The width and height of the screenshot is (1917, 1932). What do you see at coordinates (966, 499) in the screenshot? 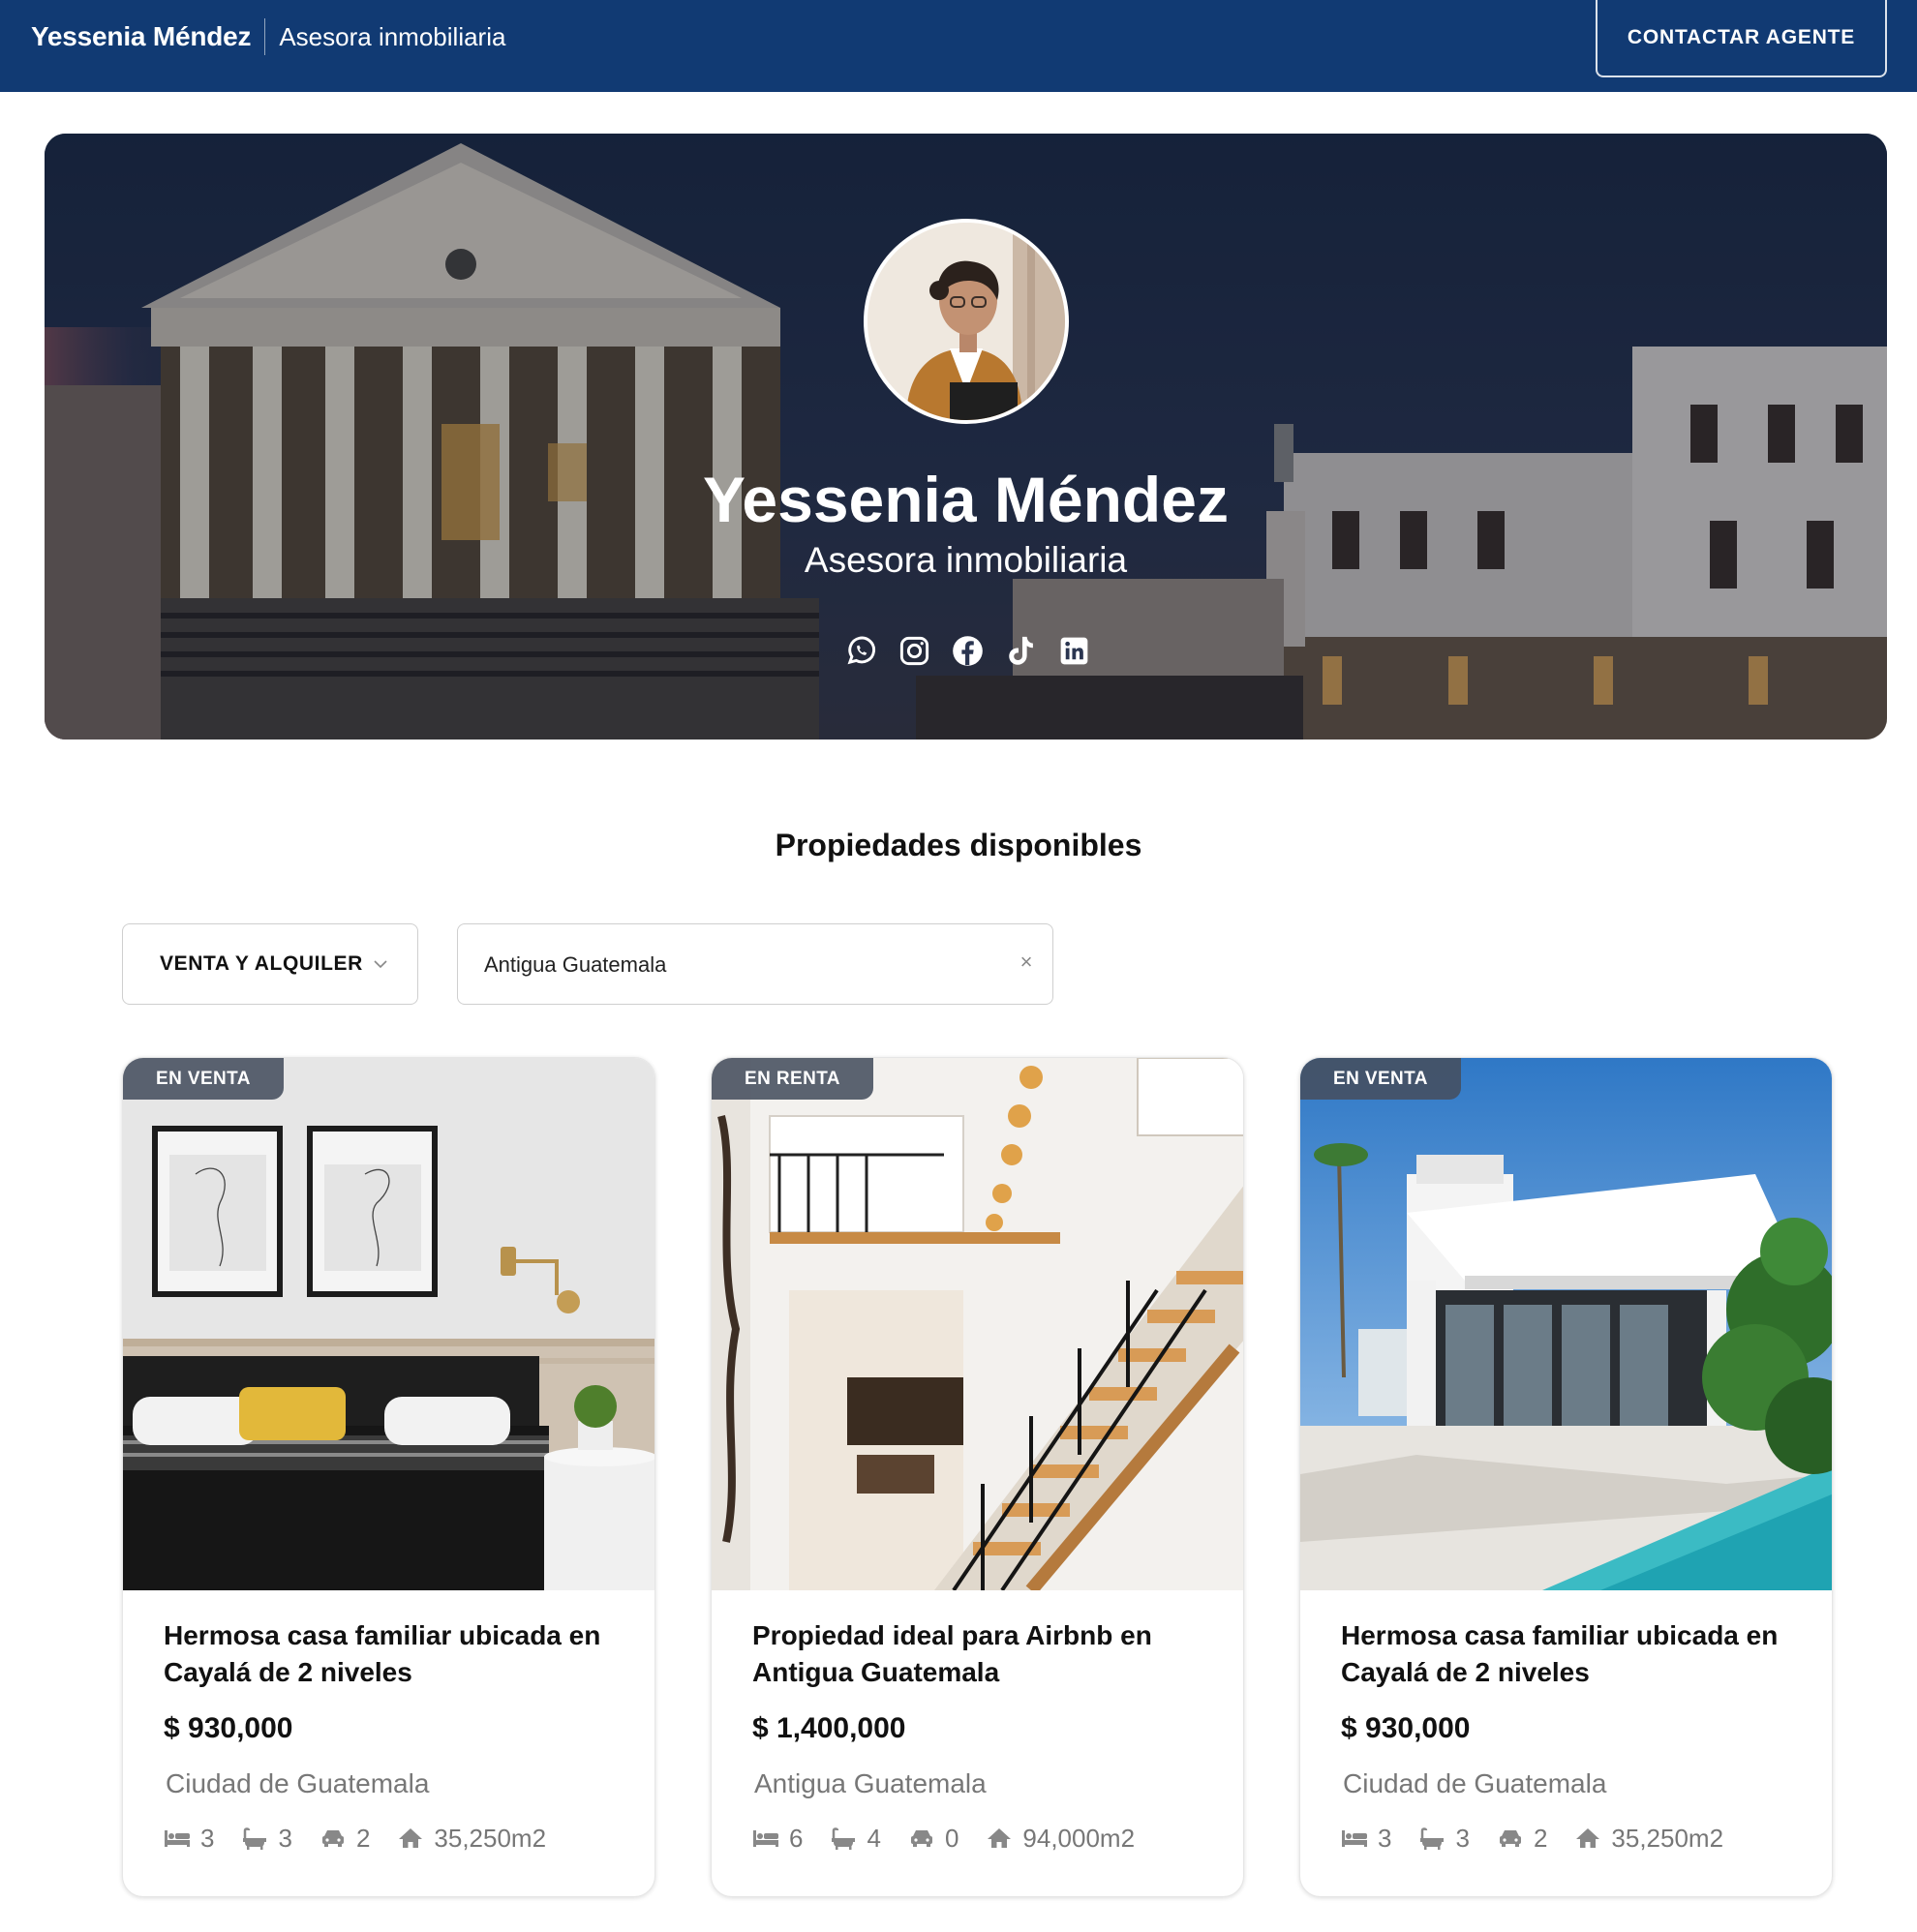
I see `agent-name: Yessenia Méndez` at bounding box center [966, 499].